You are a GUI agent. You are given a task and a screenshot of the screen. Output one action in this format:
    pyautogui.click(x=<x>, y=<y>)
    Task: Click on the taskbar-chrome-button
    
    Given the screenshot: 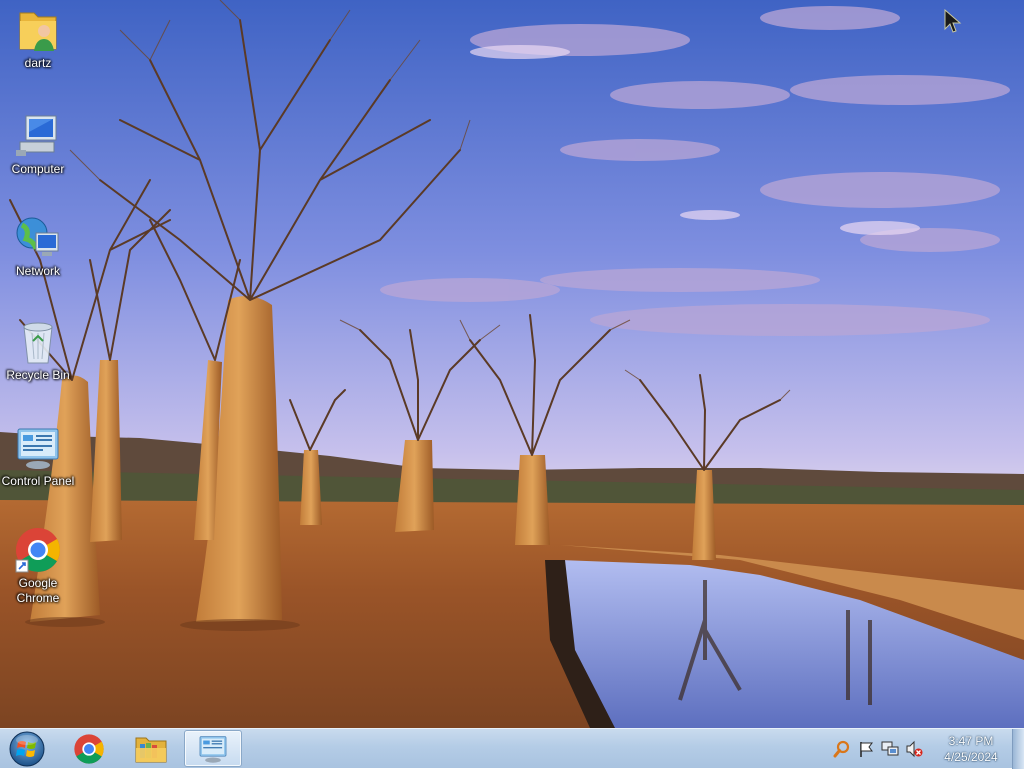 What is the action you would take?
    pyautogui.click(x=89, y=748)
    